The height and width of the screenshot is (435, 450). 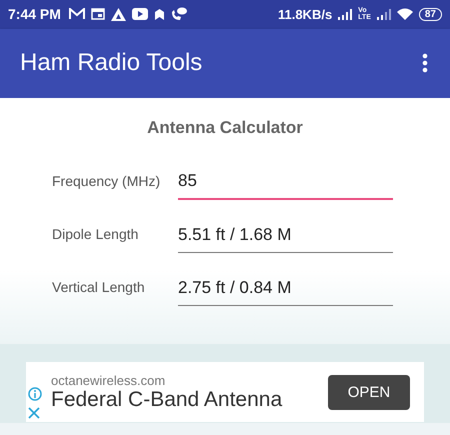 I want to click on input-field: 5.51 ft / 1.68 M, so click(x=285, y=239).